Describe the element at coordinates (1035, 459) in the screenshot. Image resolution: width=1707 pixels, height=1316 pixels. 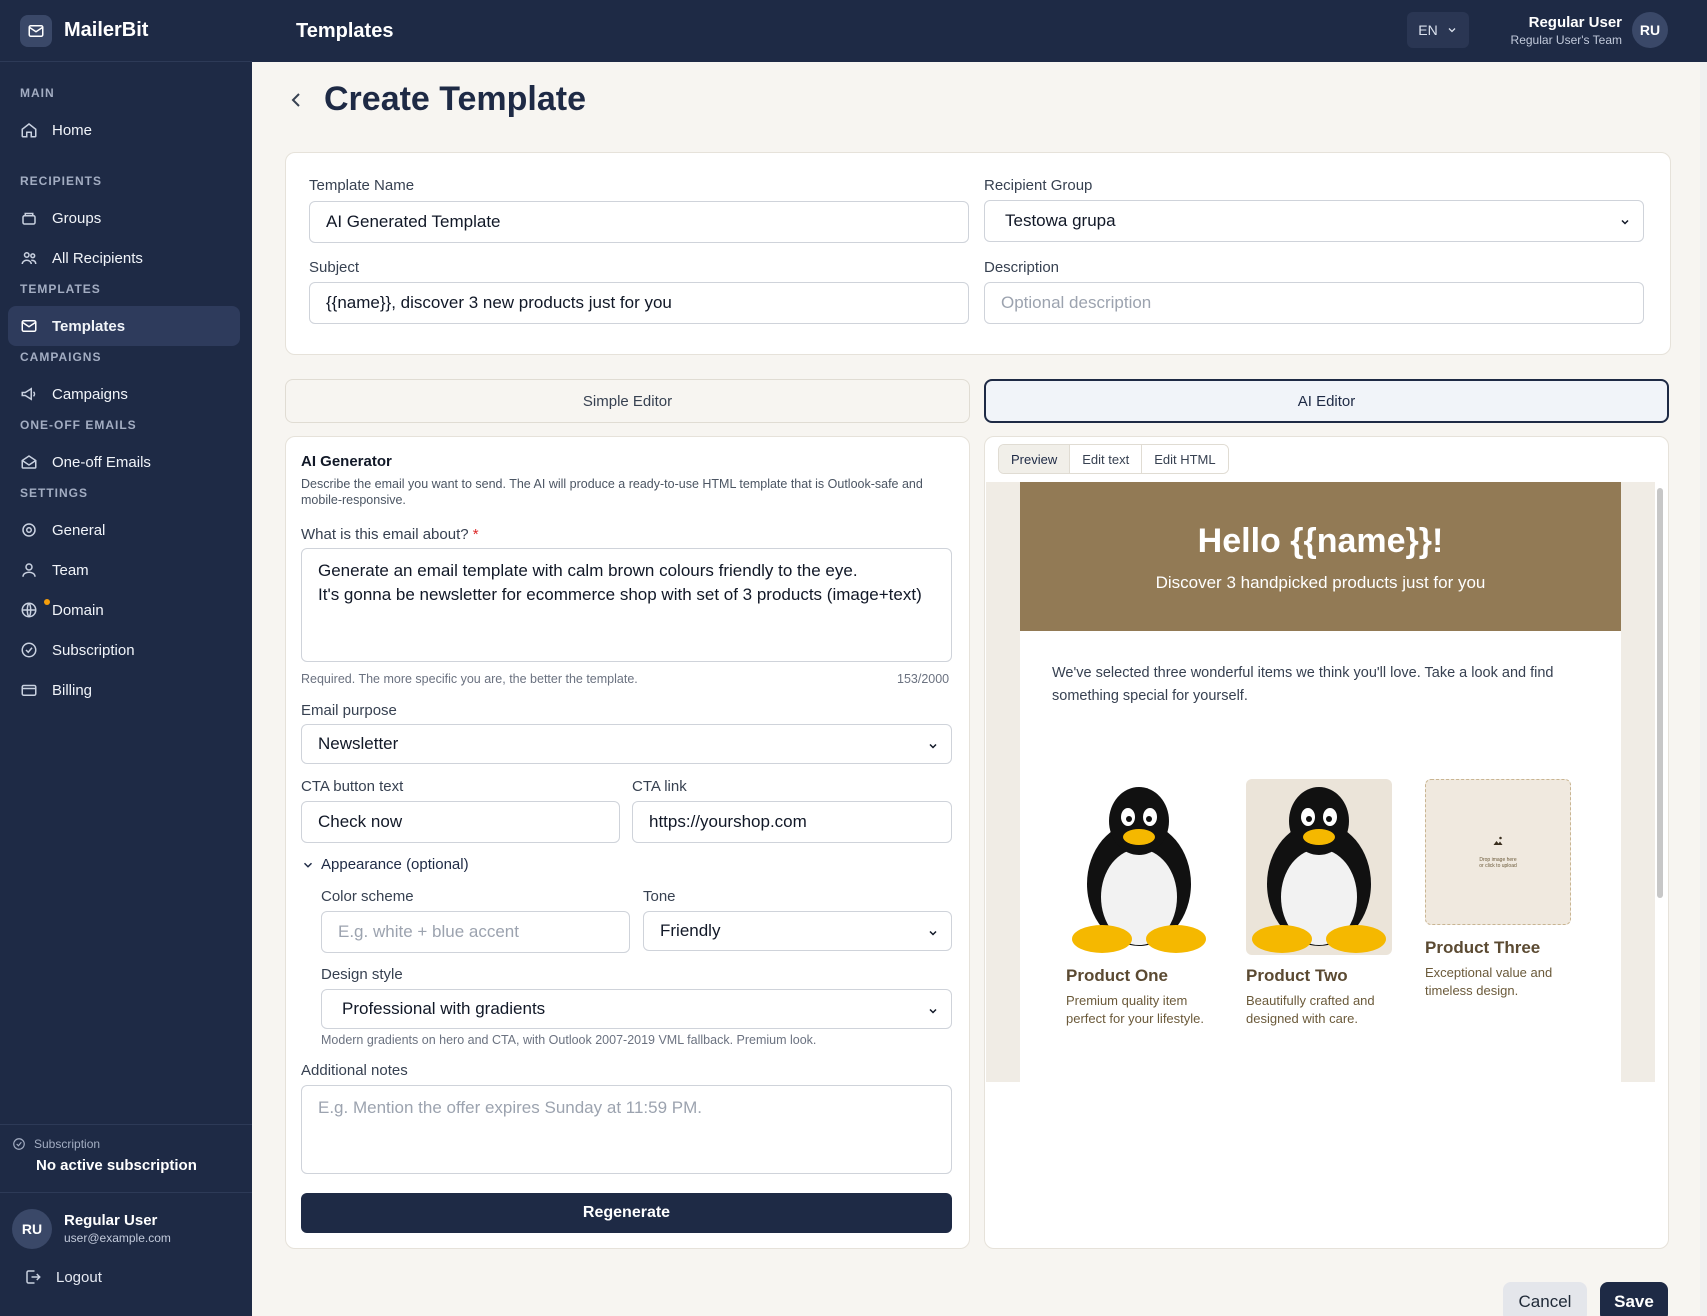
I see `tab-preview: Preview` at that location.